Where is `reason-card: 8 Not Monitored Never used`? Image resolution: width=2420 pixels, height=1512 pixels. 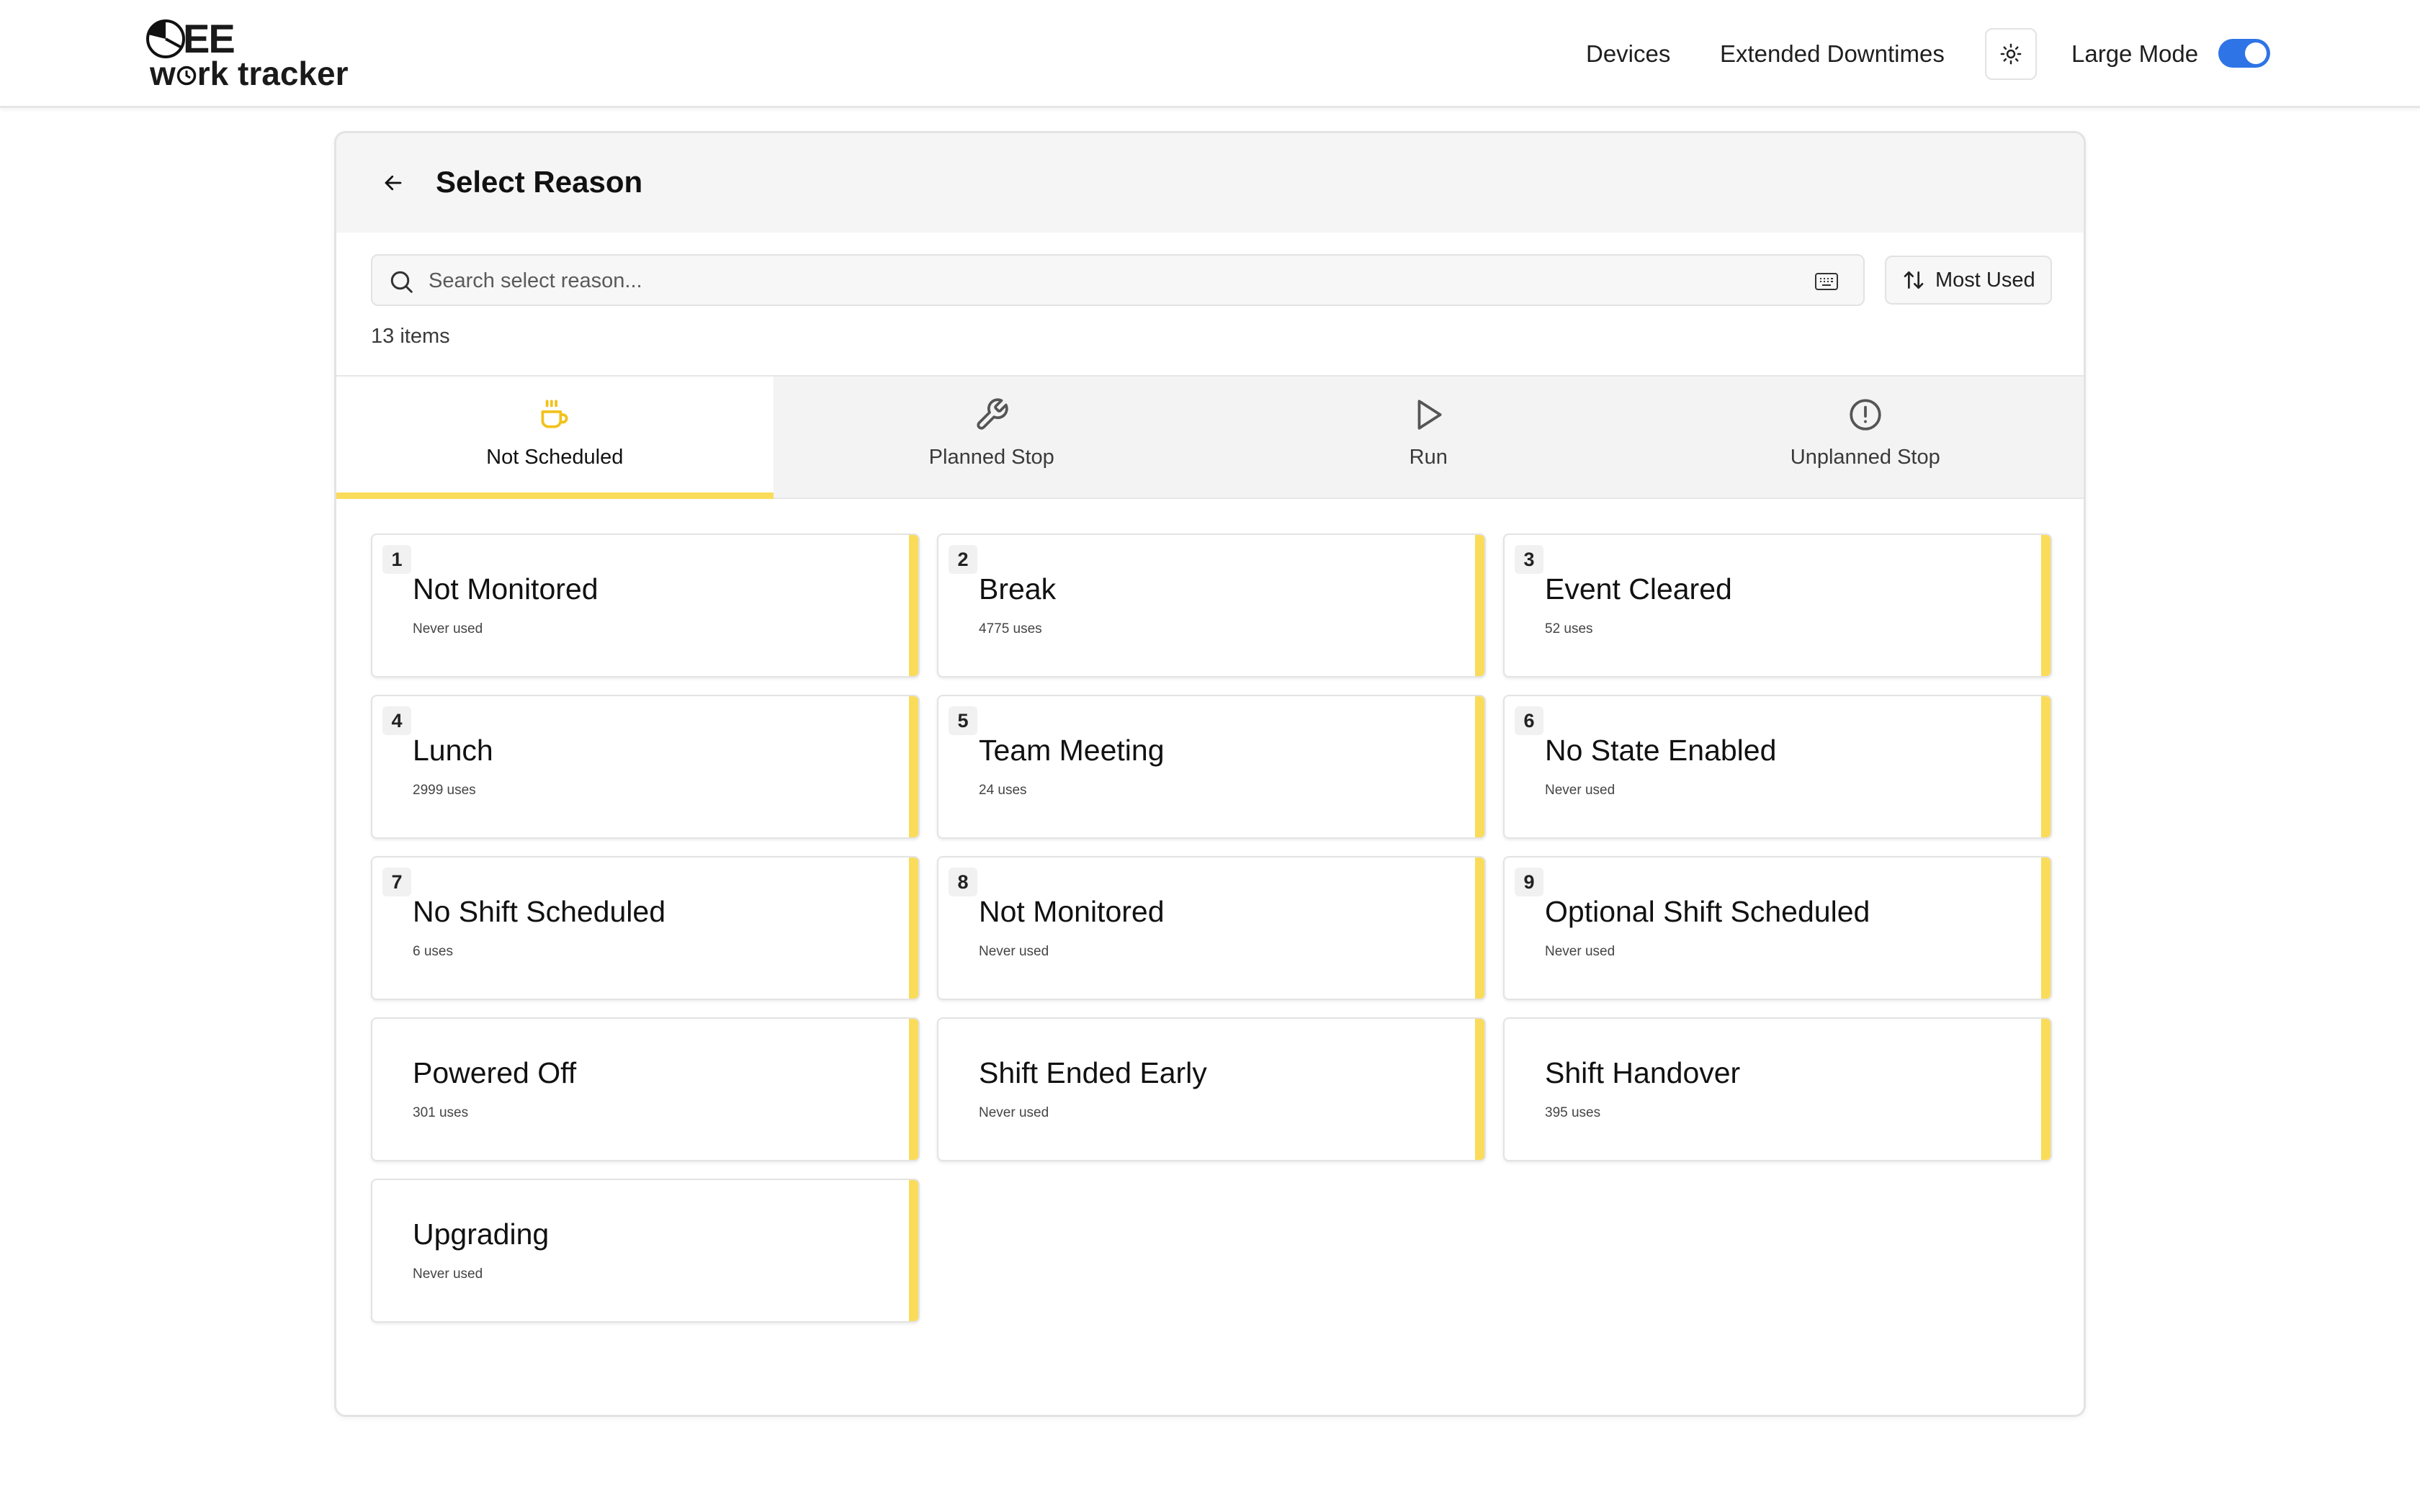 reason-card: 8 Not Monitored Never used is located at coordinates (1211, 928).